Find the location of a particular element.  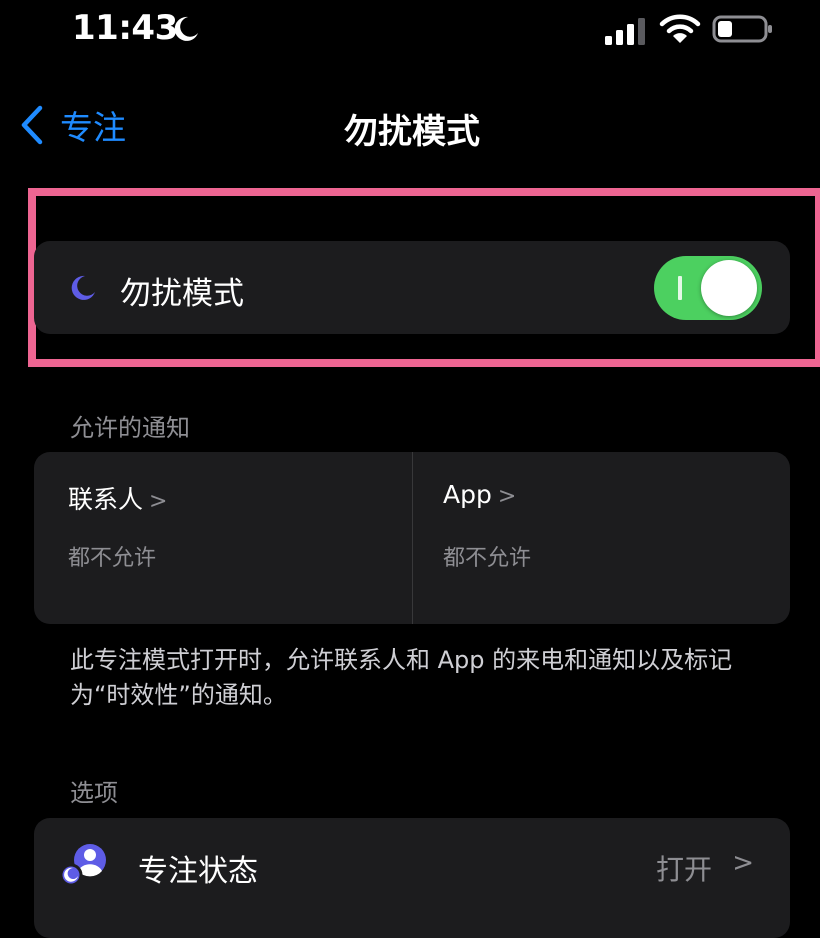

toggle-on-mark is located at coordinates (680, 288).